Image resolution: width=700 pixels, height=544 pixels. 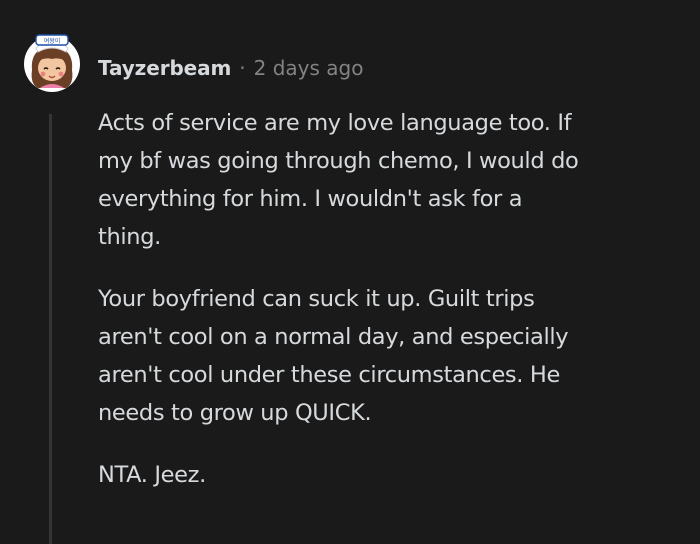 I want to click on thread-collapse-line, so click(x=50, y=329).